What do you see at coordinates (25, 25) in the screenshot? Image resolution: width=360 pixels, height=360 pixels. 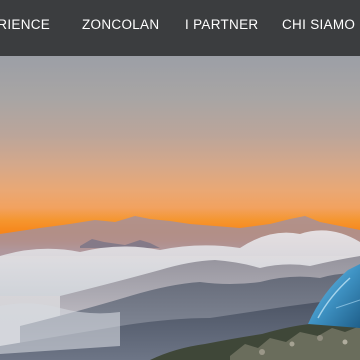 I see `nav-item-experience: ERIENCE` at bounding box center [25, 25].